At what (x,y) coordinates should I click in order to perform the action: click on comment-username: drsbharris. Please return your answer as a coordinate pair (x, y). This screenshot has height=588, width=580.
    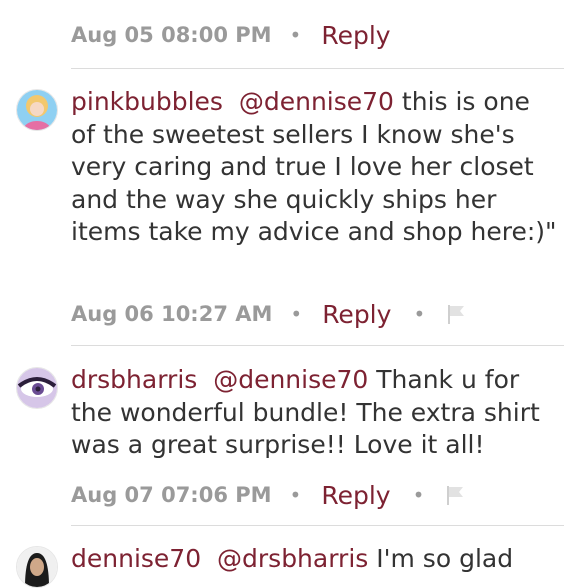
    Looking at the image, I should click on (134, 379).